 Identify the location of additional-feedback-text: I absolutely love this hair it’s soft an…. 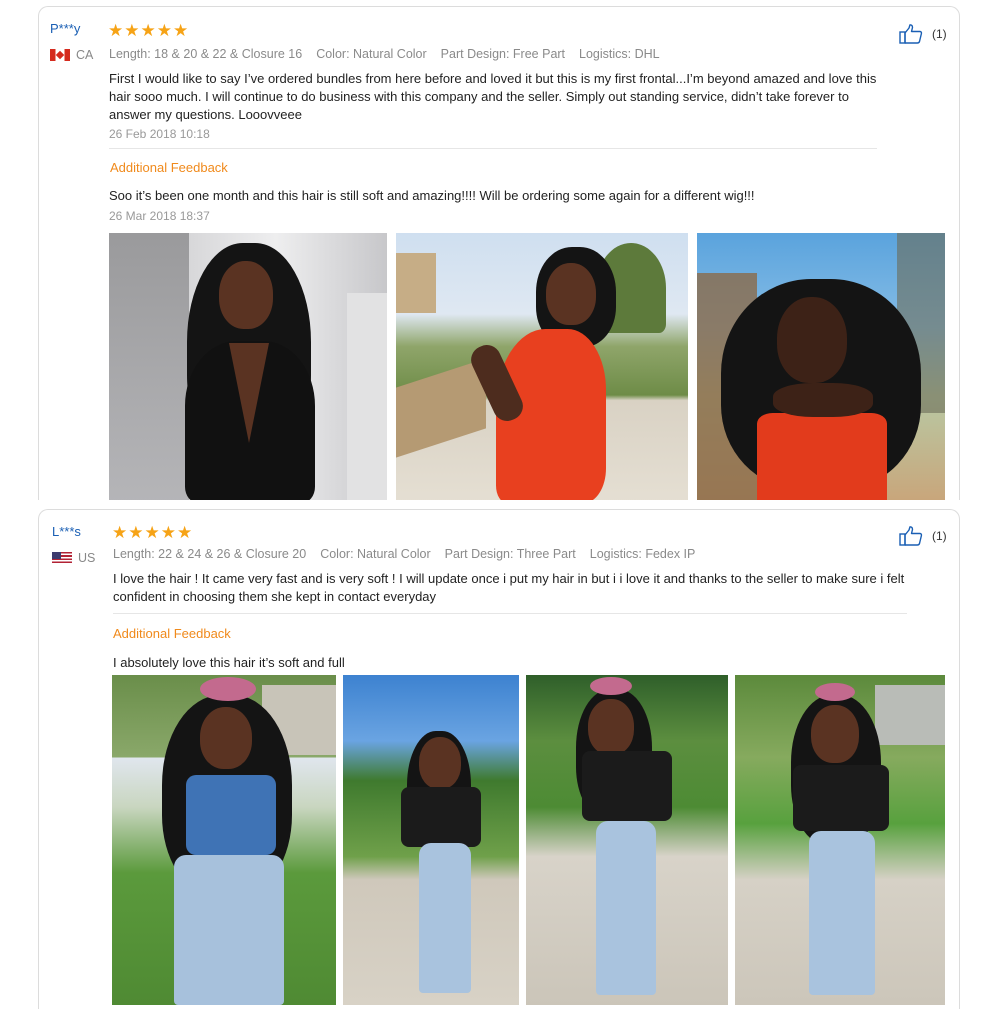
(229, 662).